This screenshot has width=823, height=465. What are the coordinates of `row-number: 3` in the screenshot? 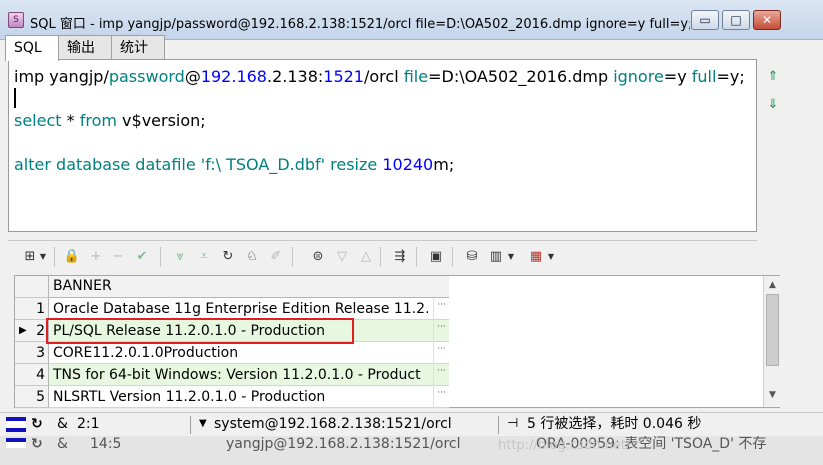 It's located at (32, 353).